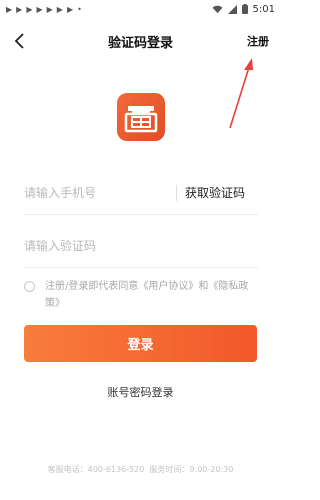 This screenshot has height=500, width=320. Describe the element at coordinates (151, 295) in the screenshot. I see `agreement-text: 注册/登录即代表同意《用户协议》和《隐私政策》` at that location.